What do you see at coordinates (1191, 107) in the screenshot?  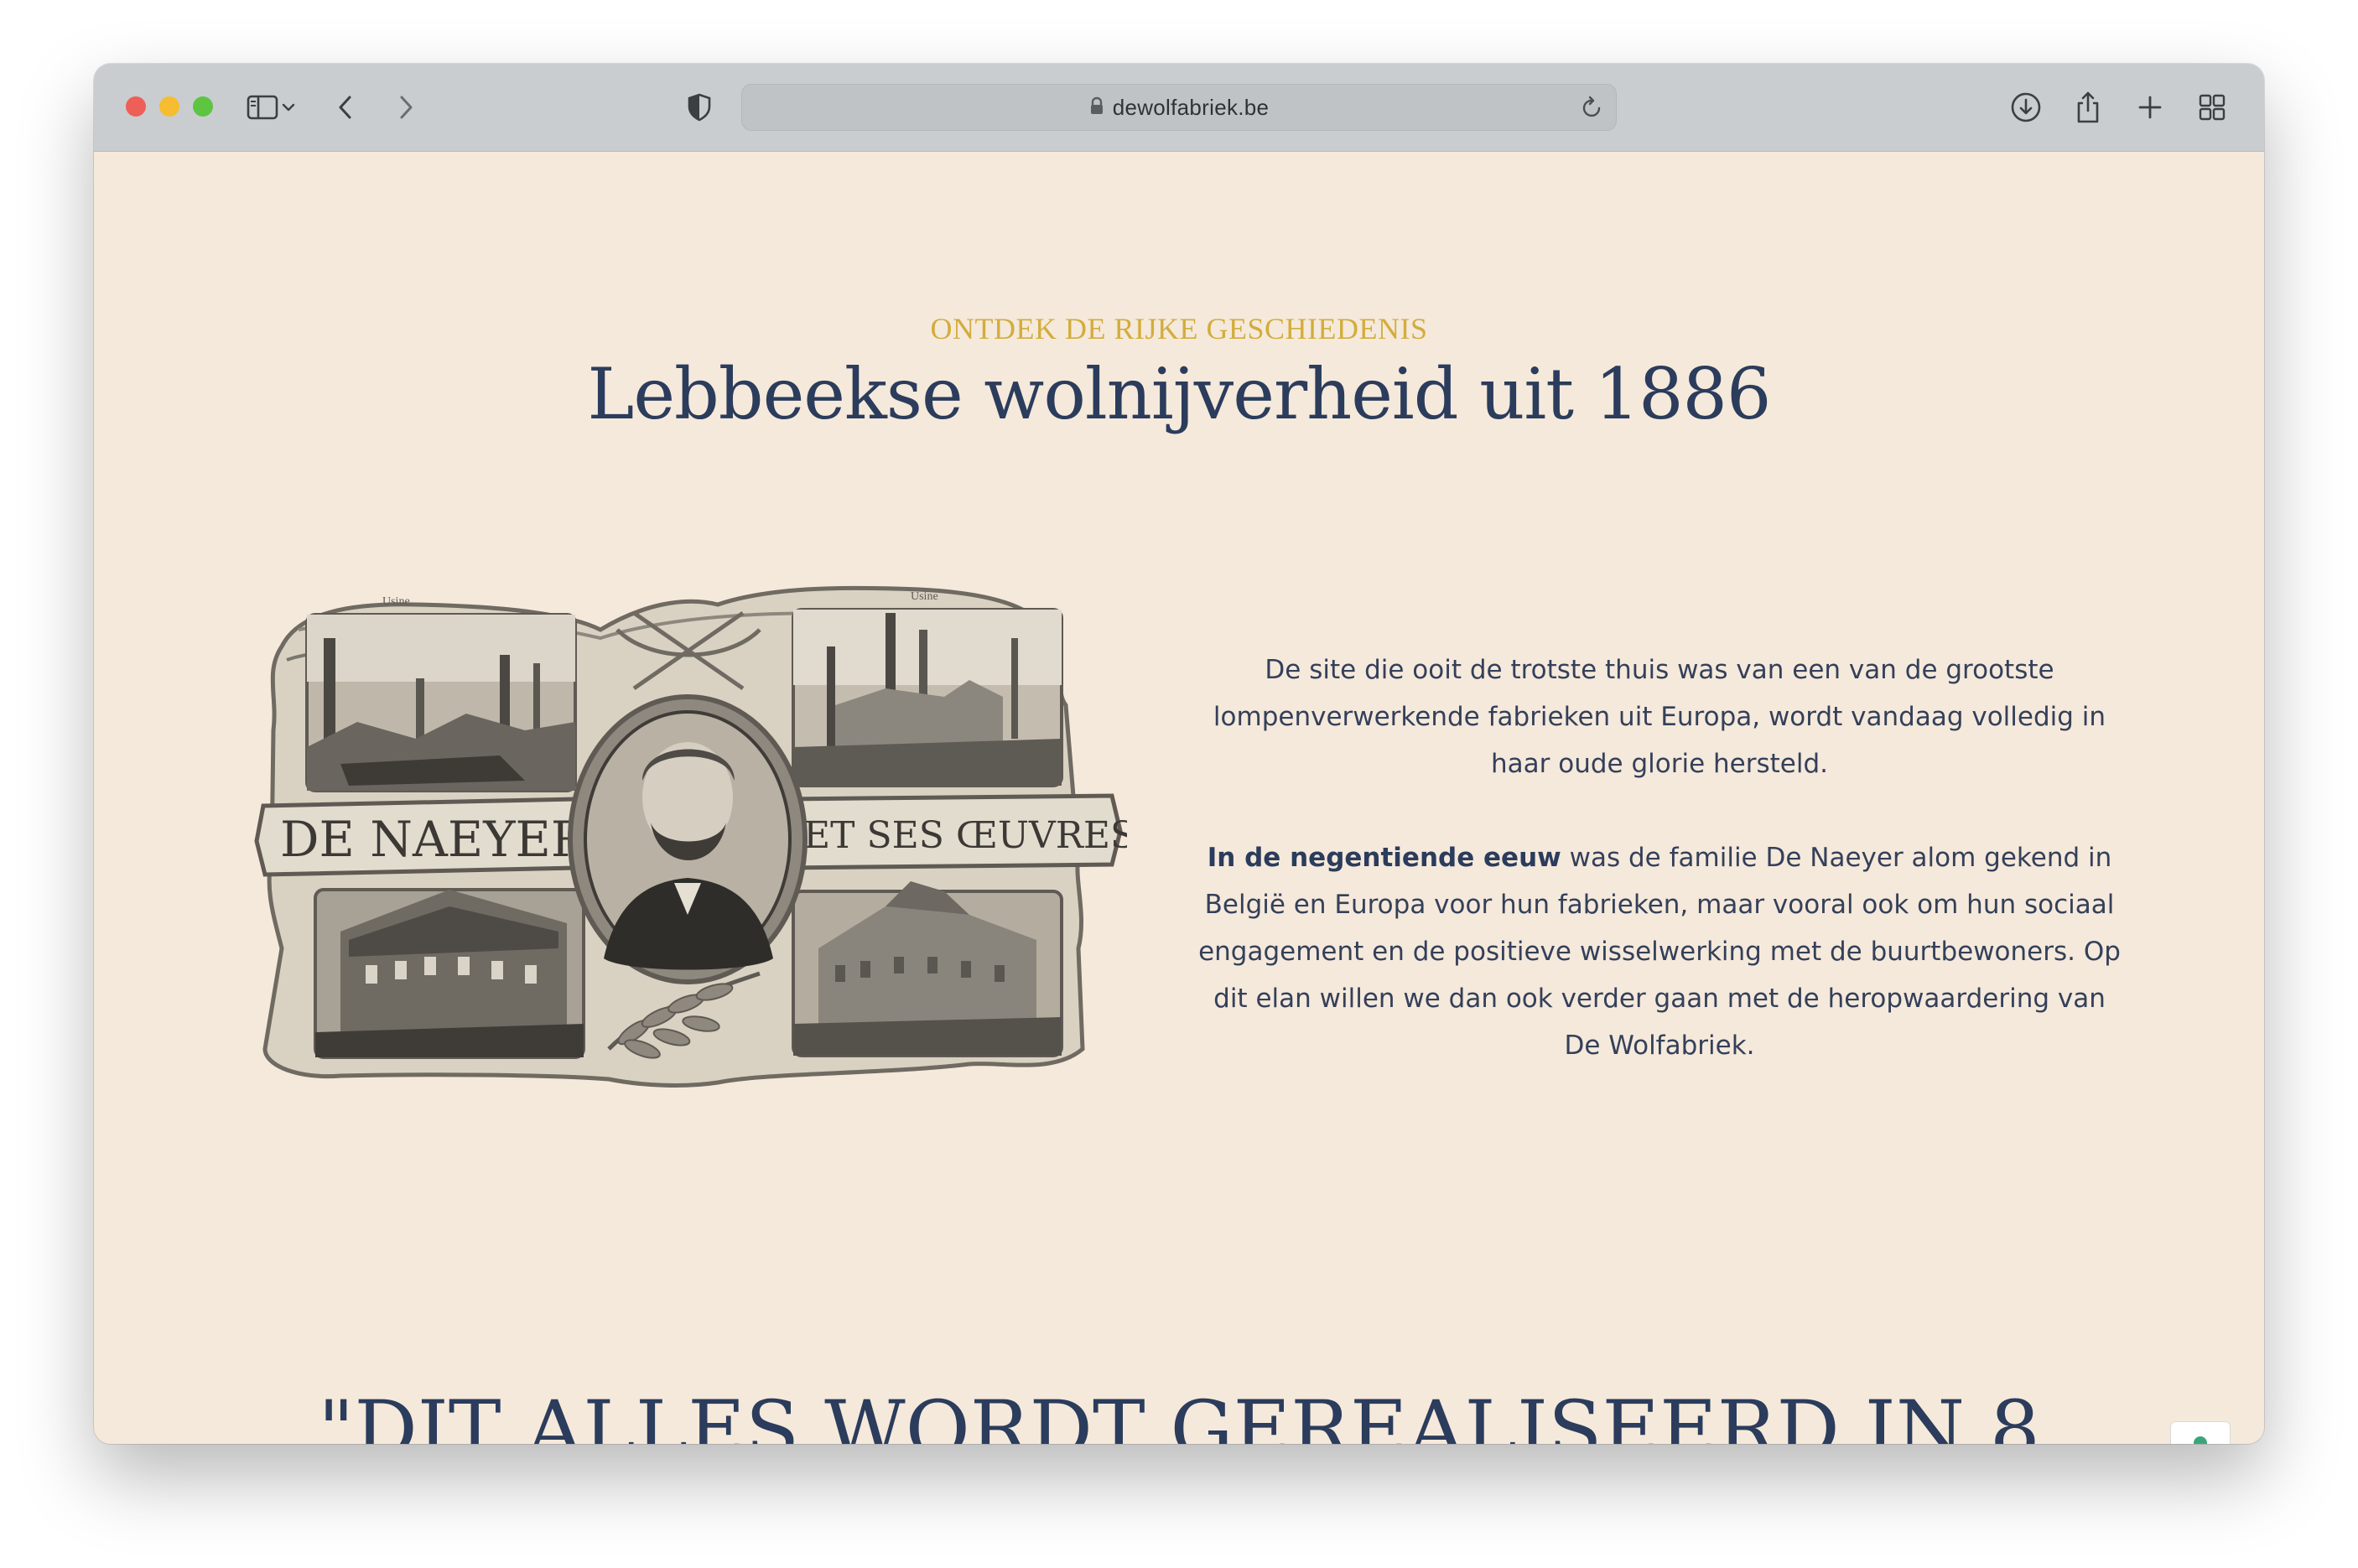 I see `url-text: dewolfabriek.be` at bounding box center [1191, 107].